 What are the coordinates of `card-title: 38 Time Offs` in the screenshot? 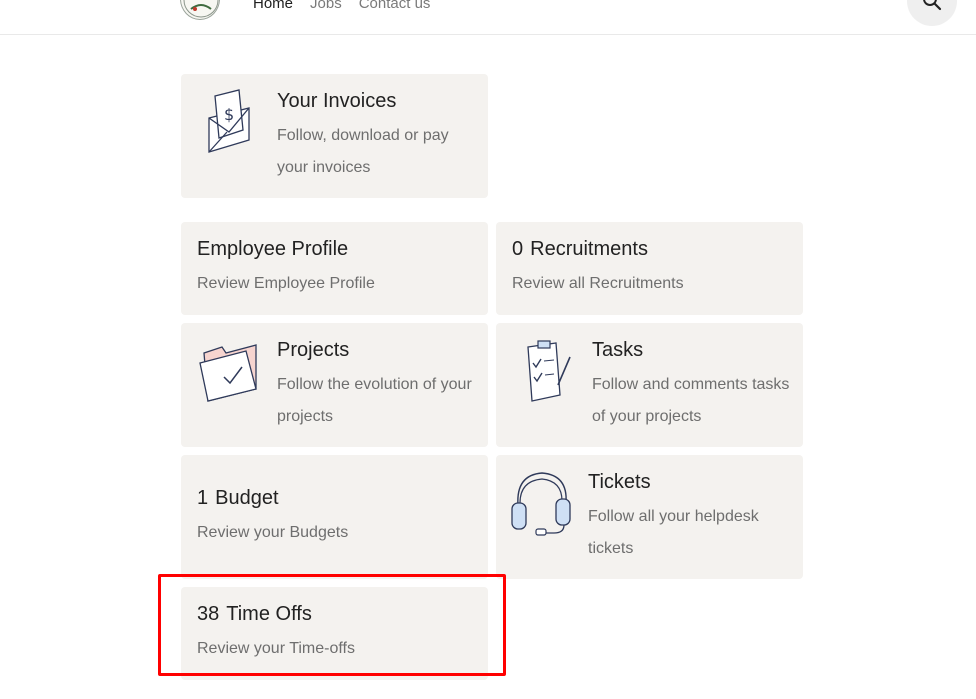 It's located at (254, 614).